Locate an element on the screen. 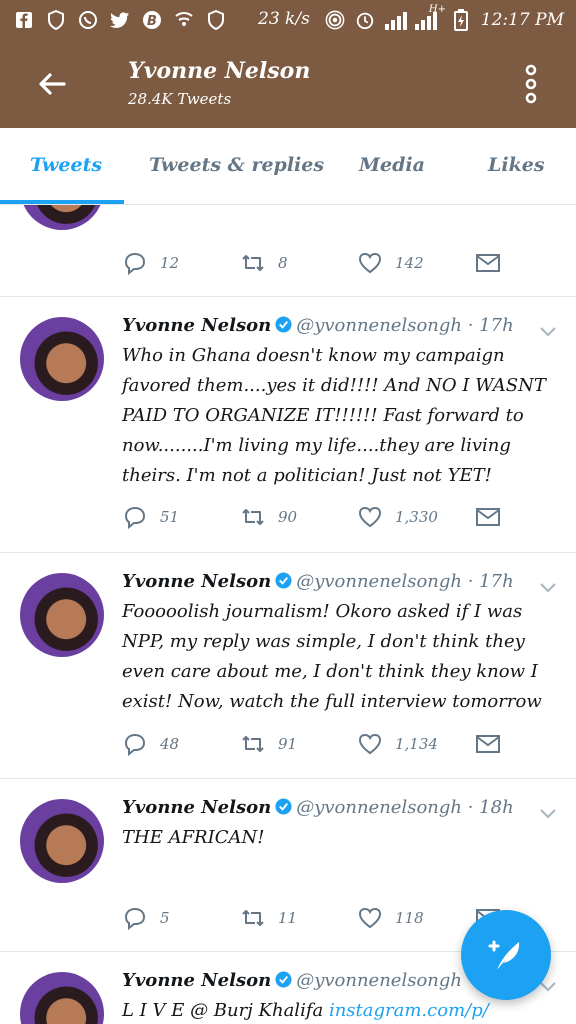 The image size is (576, 1024). like-count: 1,134 is located at coordinates (416, 744).